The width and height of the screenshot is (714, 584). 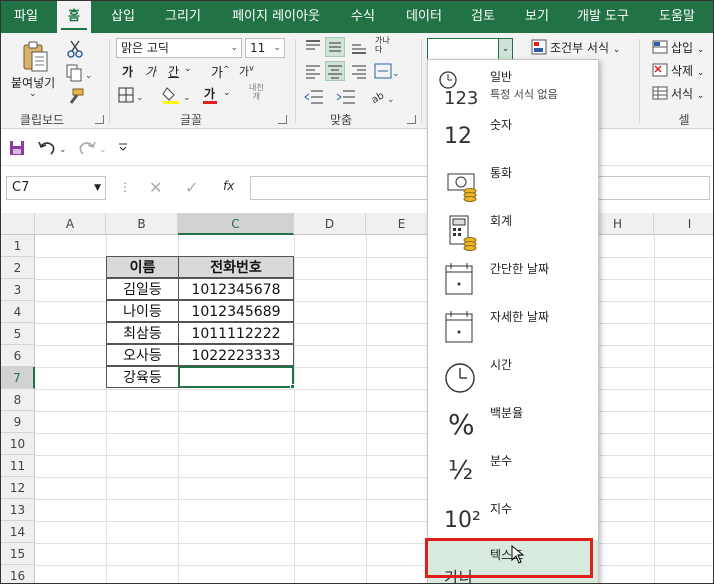 What do you see at coordinates (18, 574) in the screenshot?
I see `row-header: 16` at bounding box center [18, 574].